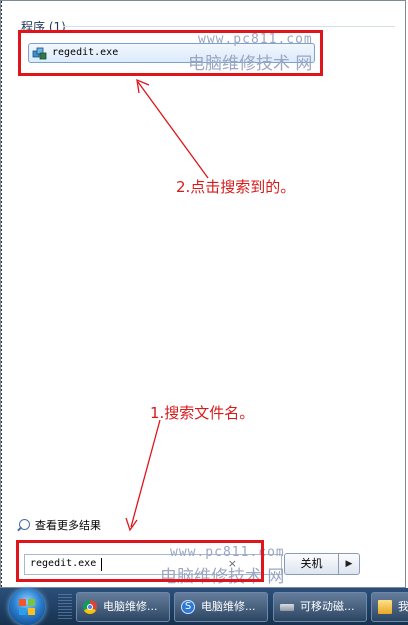 The width and height of the screenshot is (408, 625). What do you see at coordinates (403, 606) in the screenshot?
I see `taskbar-button-label: 我` at bounding box center [403, 606].